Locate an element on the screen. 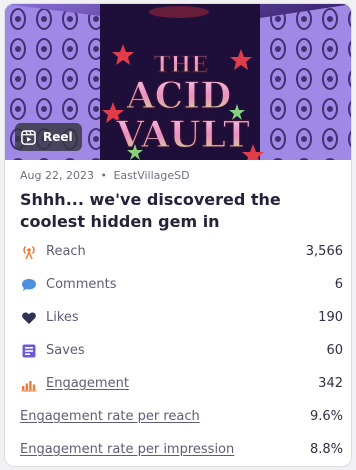 Image resolution: width=356 pixels, height=470 pixels. metric-label: Likes is located at coordinates (62, 317).